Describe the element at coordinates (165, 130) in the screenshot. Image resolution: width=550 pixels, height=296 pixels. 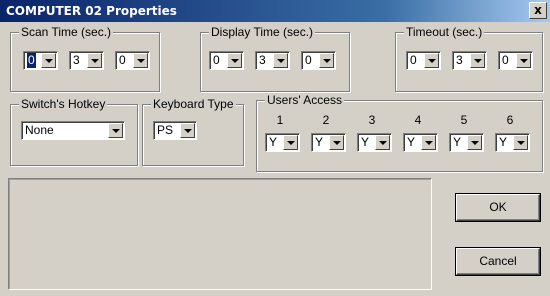
I see `combo-value: PS` at that location.